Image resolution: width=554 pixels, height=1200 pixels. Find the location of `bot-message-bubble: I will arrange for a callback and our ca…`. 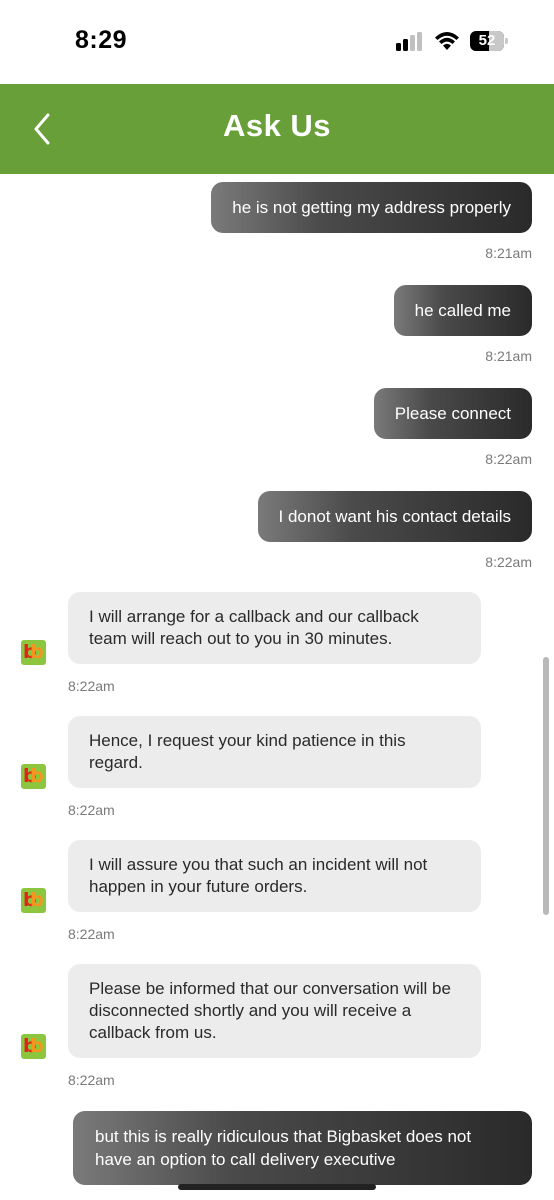

bot-message-bubble: I will arrange for a callback and our ca… is located at coordinates (274, 628).